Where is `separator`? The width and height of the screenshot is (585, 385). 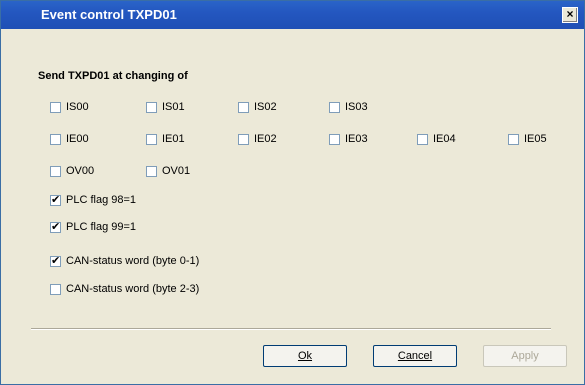 separator is located at coordinates (291, 329).